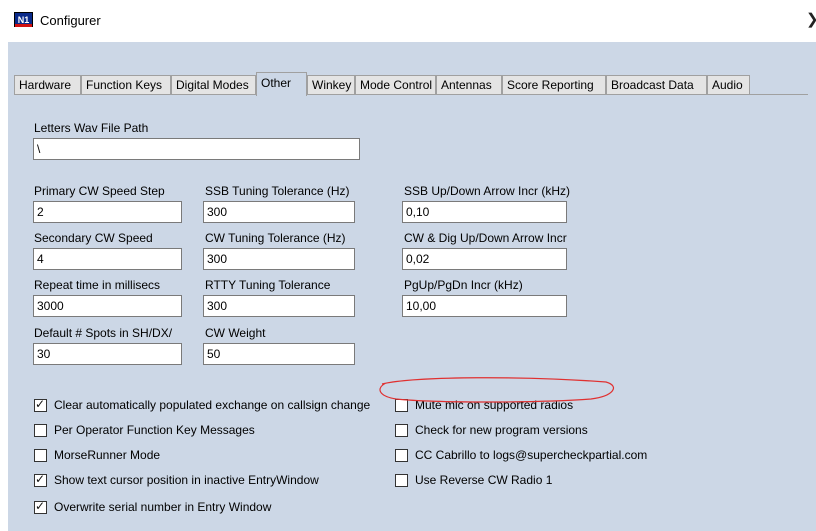 Image resolution: width=816 pixels, height=531 pixels. I want to click on secondary-cw-speed-input, so click(107, 259).